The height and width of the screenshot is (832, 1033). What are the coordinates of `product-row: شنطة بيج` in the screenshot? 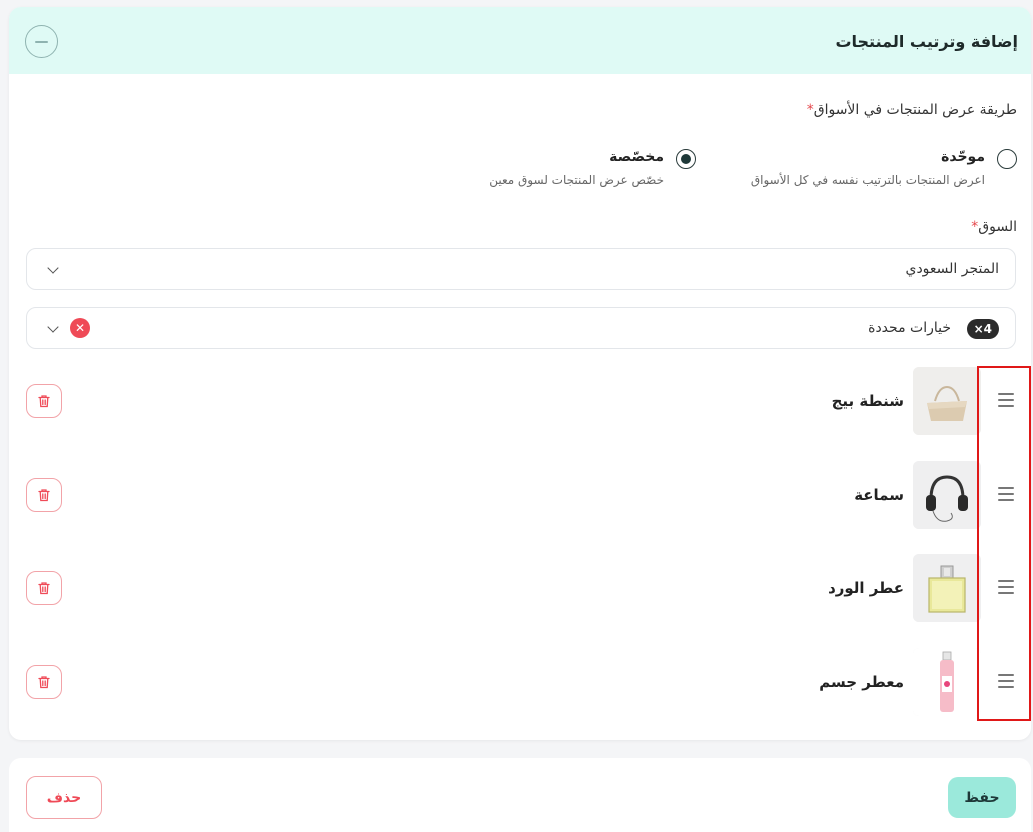 It's located at (520, 402).